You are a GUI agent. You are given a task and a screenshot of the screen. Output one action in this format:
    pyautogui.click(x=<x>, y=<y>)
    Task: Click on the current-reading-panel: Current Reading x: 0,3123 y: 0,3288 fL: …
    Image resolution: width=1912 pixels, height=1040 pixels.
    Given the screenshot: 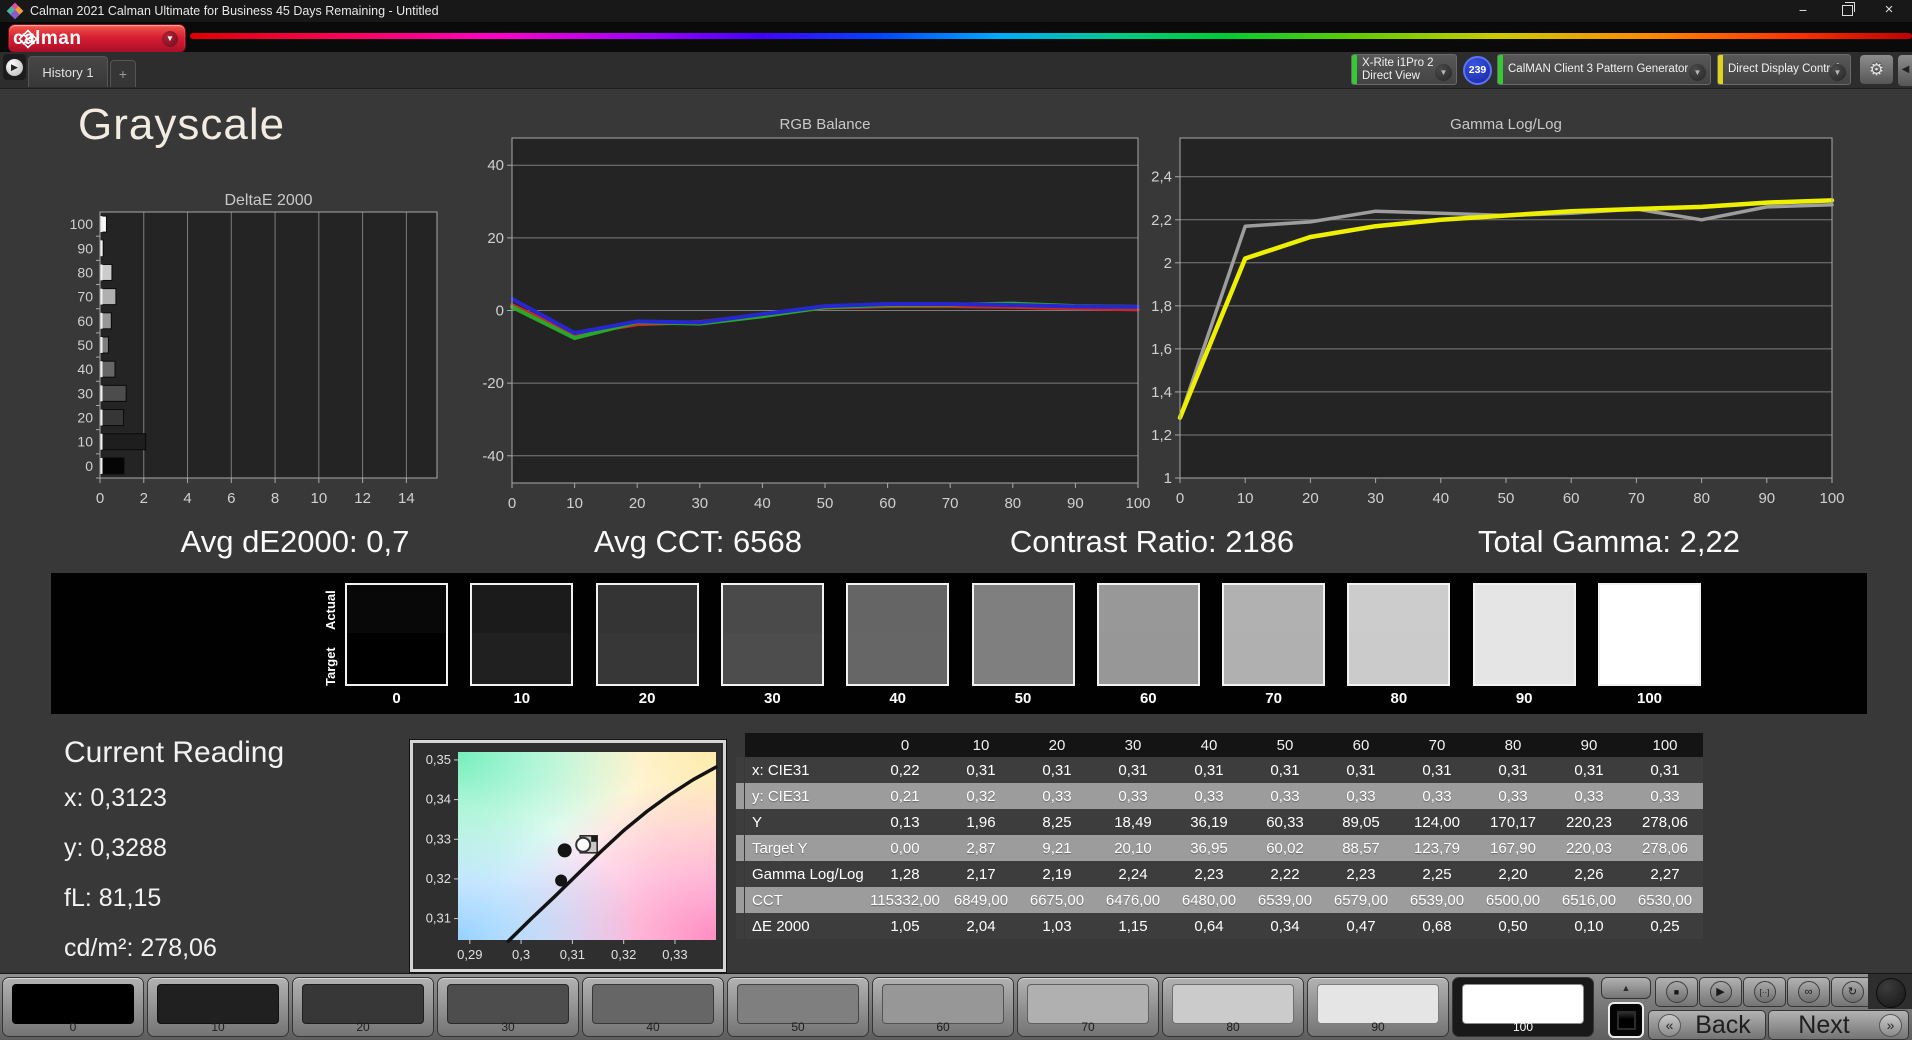 What is the action you would take?
    pyautogui.click(x=174, y=860)
    